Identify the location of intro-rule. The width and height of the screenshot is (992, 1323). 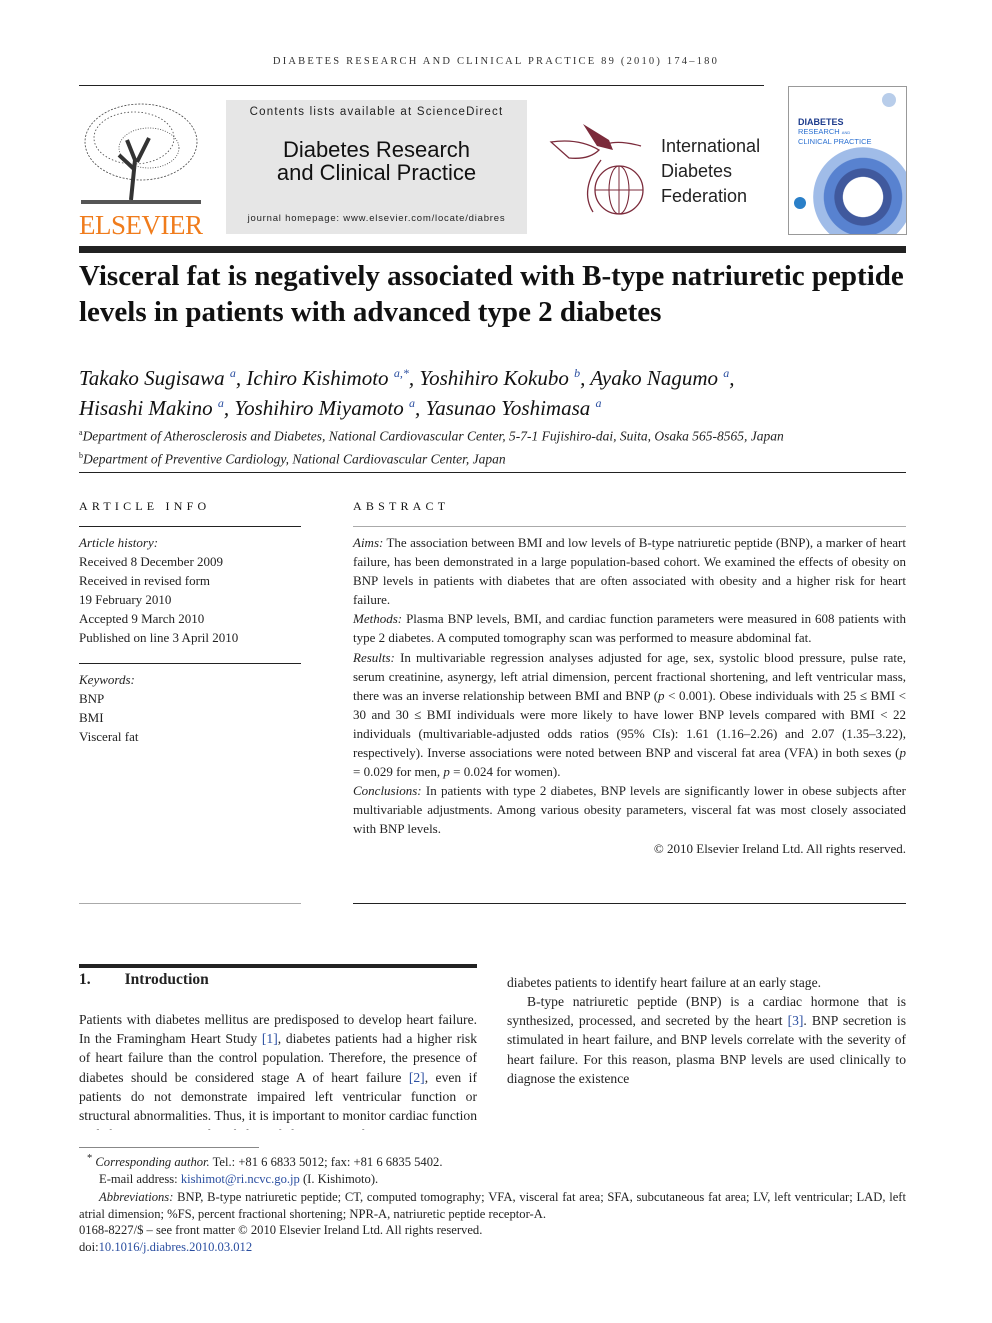
(278, 966).